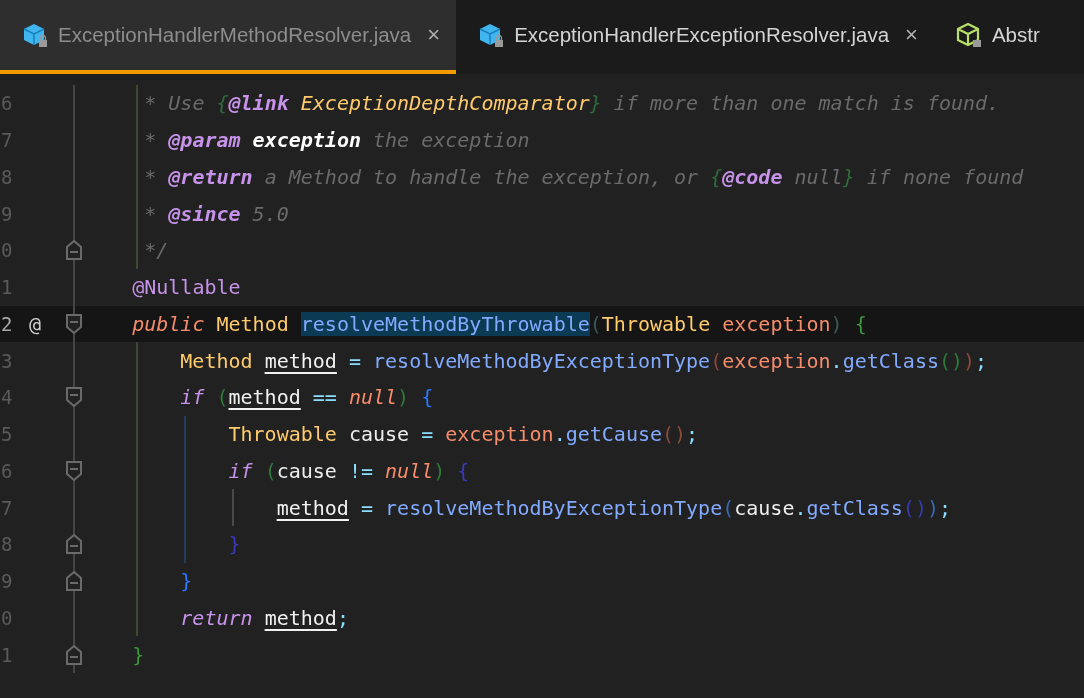 The image size is (1084, 698). Describe the element at coordinates (216, 213) in the screenshot. I see `code-line: * @since 5.0` at that location.